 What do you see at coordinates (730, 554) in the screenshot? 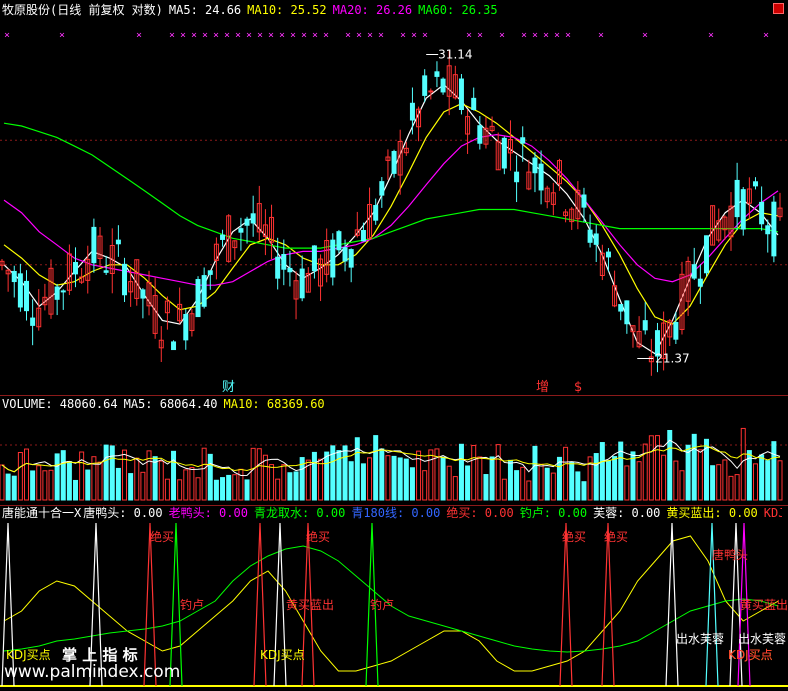
I see `indicator-signal-label: 唐鸭头` at bounding box center [730, 554].